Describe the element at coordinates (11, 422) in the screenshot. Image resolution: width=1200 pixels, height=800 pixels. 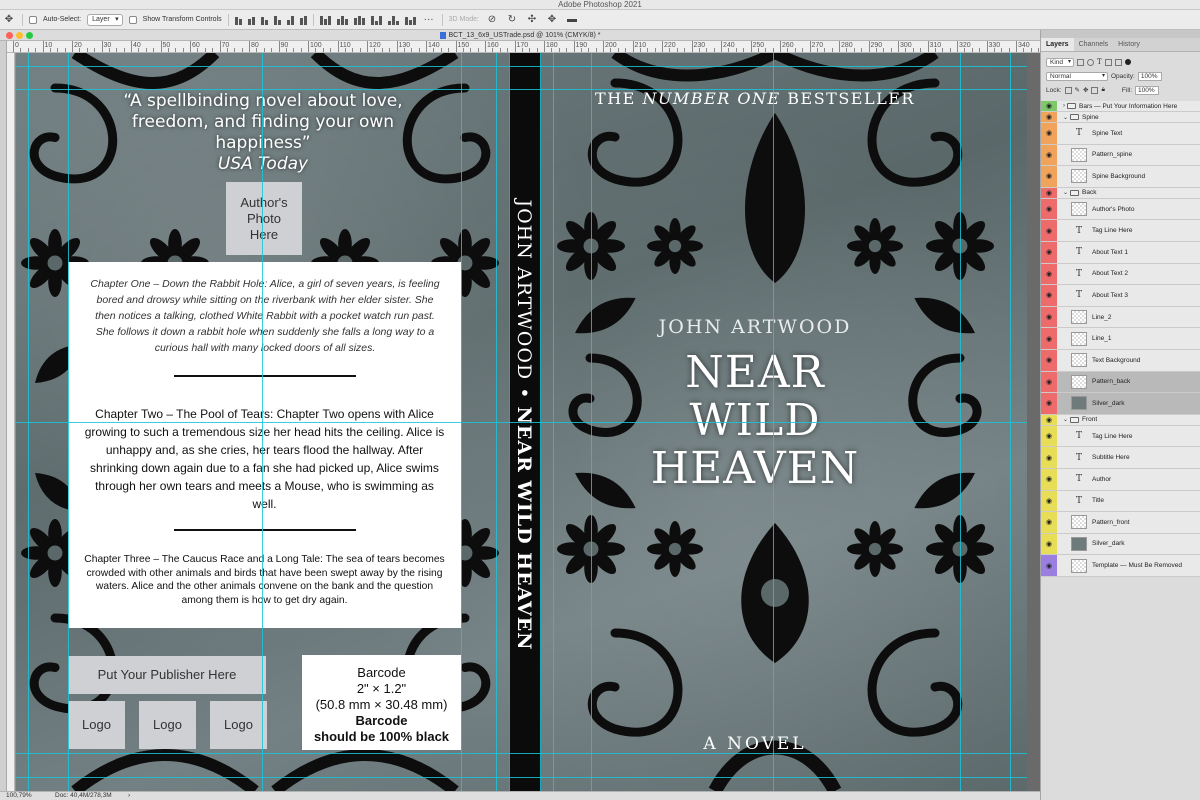
I see `vertical-ruler` at that location.